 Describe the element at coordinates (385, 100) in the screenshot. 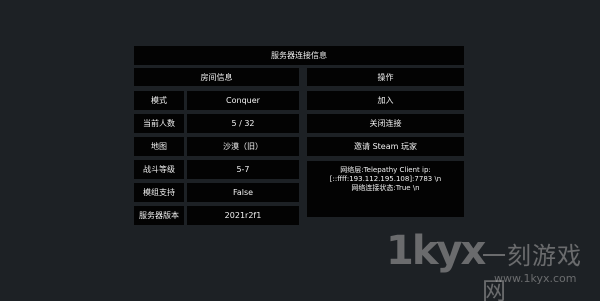

I see `join-button: 加入` at that location.